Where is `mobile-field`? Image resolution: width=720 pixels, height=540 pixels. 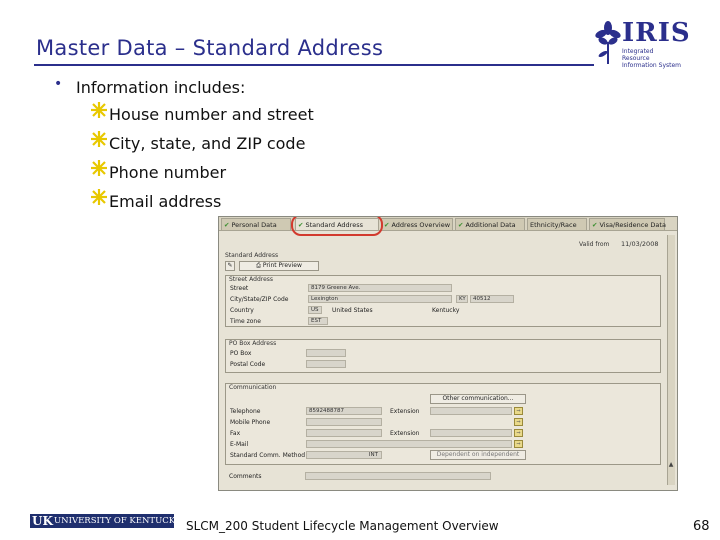
mobile-field is located at coordinates (344, 422).